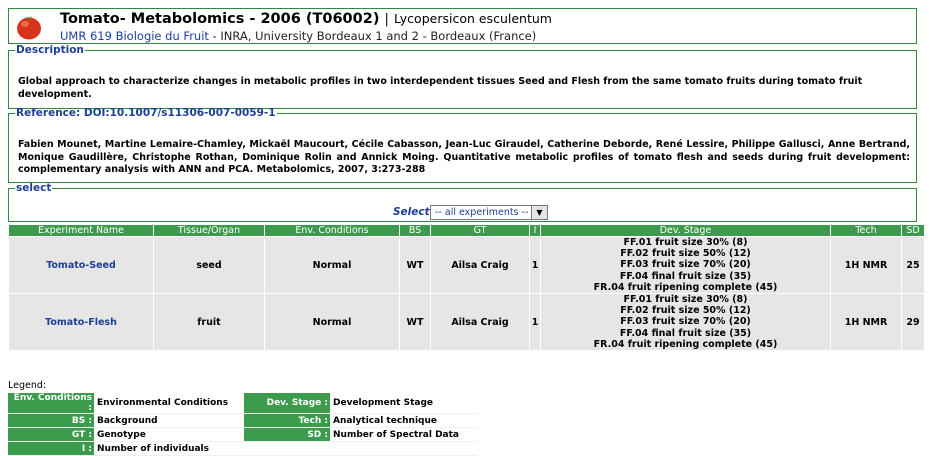  I want to click on legend-value-empty, so click(403, 448).